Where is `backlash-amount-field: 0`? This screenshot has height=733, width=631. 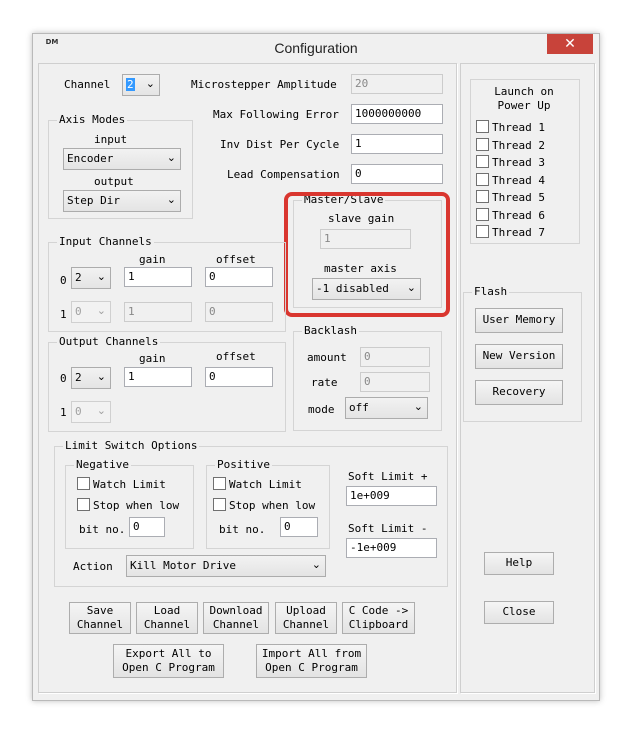 backlash-amount-field: 0 is located at coordinates (395, 357).